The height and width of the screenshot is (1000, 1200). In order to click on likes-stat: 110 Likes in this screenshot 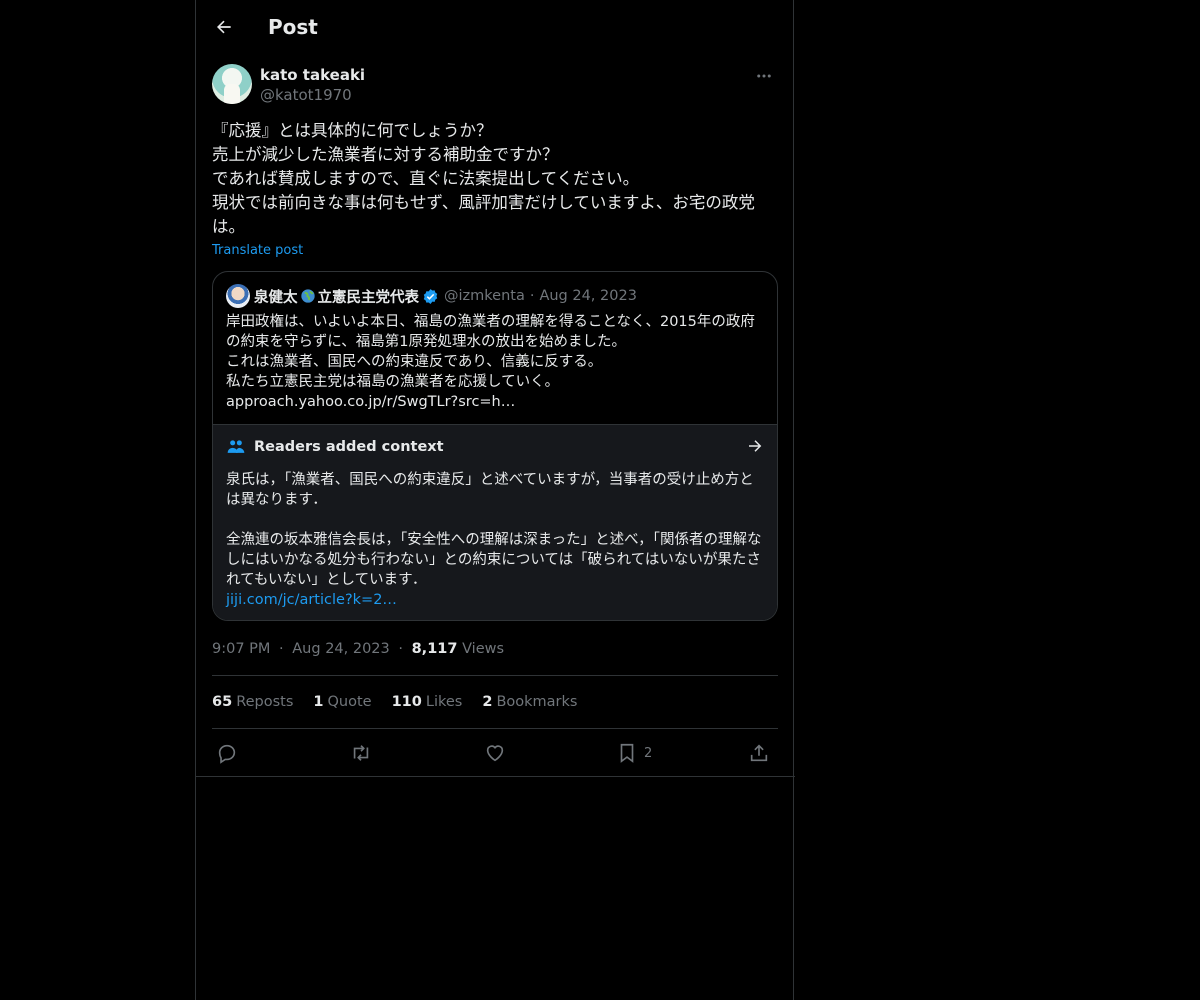, I will do `click(427, 702)`.